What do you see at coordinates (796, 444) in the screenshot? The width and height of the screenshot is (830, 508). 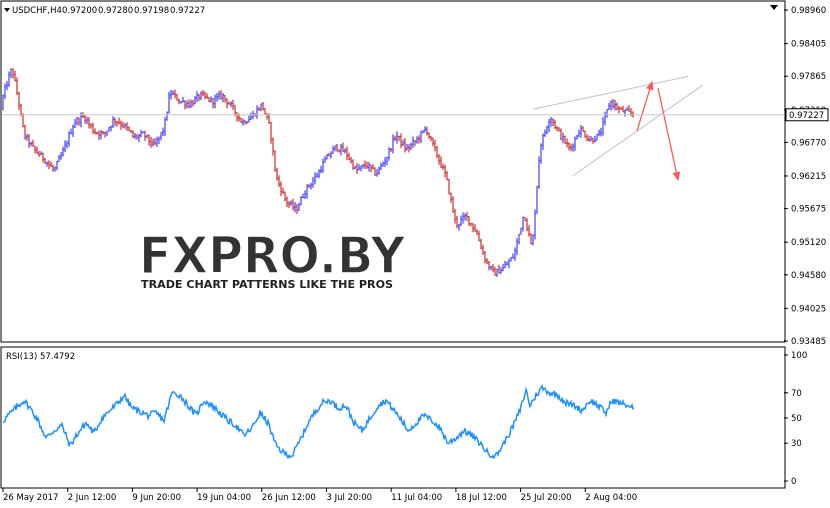 I see `rsi-tick-label: 30` at bounding box center [796, 444].